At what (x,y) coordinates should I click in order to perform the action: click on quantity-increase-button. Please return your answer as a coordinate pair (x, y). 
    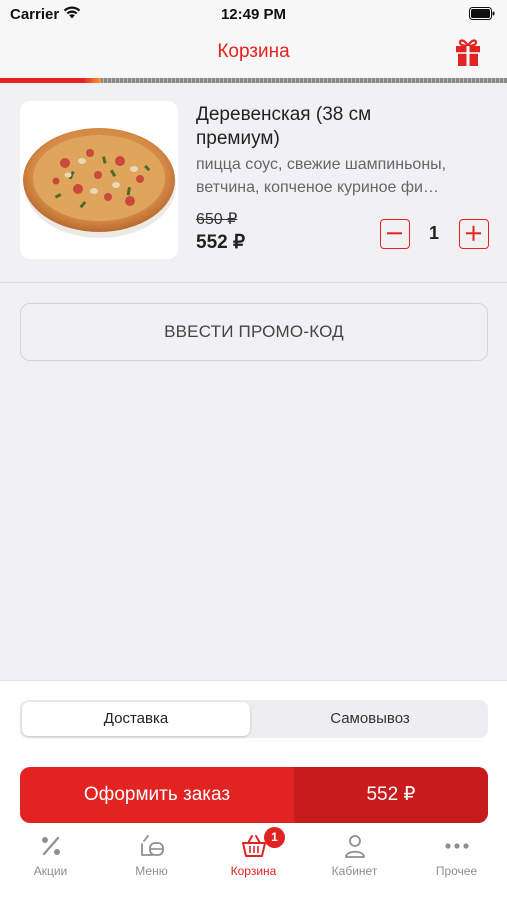
    Looking at the image, I should click on (474, 234).